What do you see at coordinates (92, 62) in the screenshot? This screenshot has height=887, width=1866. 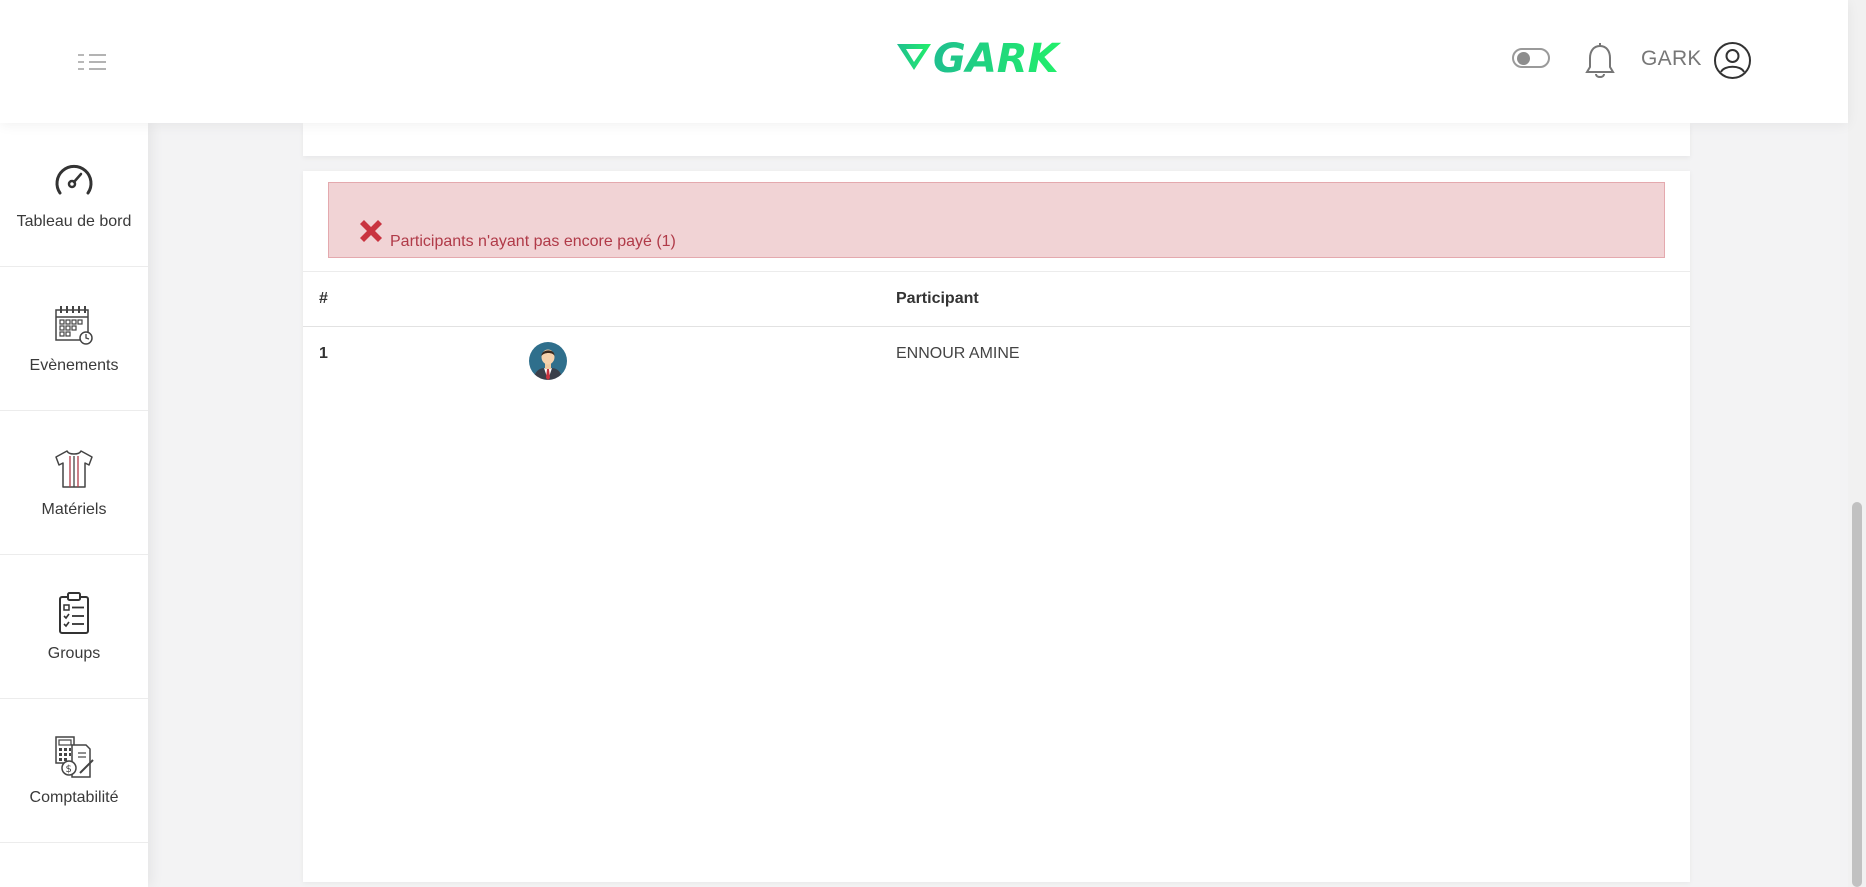 I see `menu-icon` at bounding box center [92, 62].